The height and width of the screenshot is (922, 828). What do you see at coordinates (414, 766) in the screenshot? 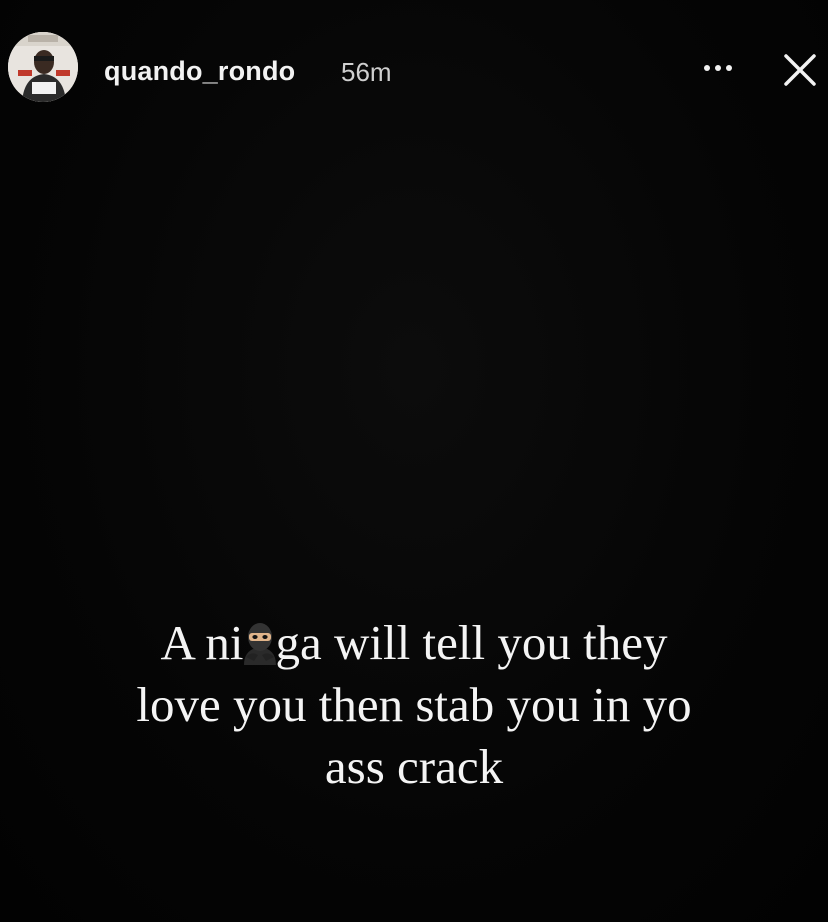
I see `caption-line-3: ass crack` at bounding box center [414, 766].